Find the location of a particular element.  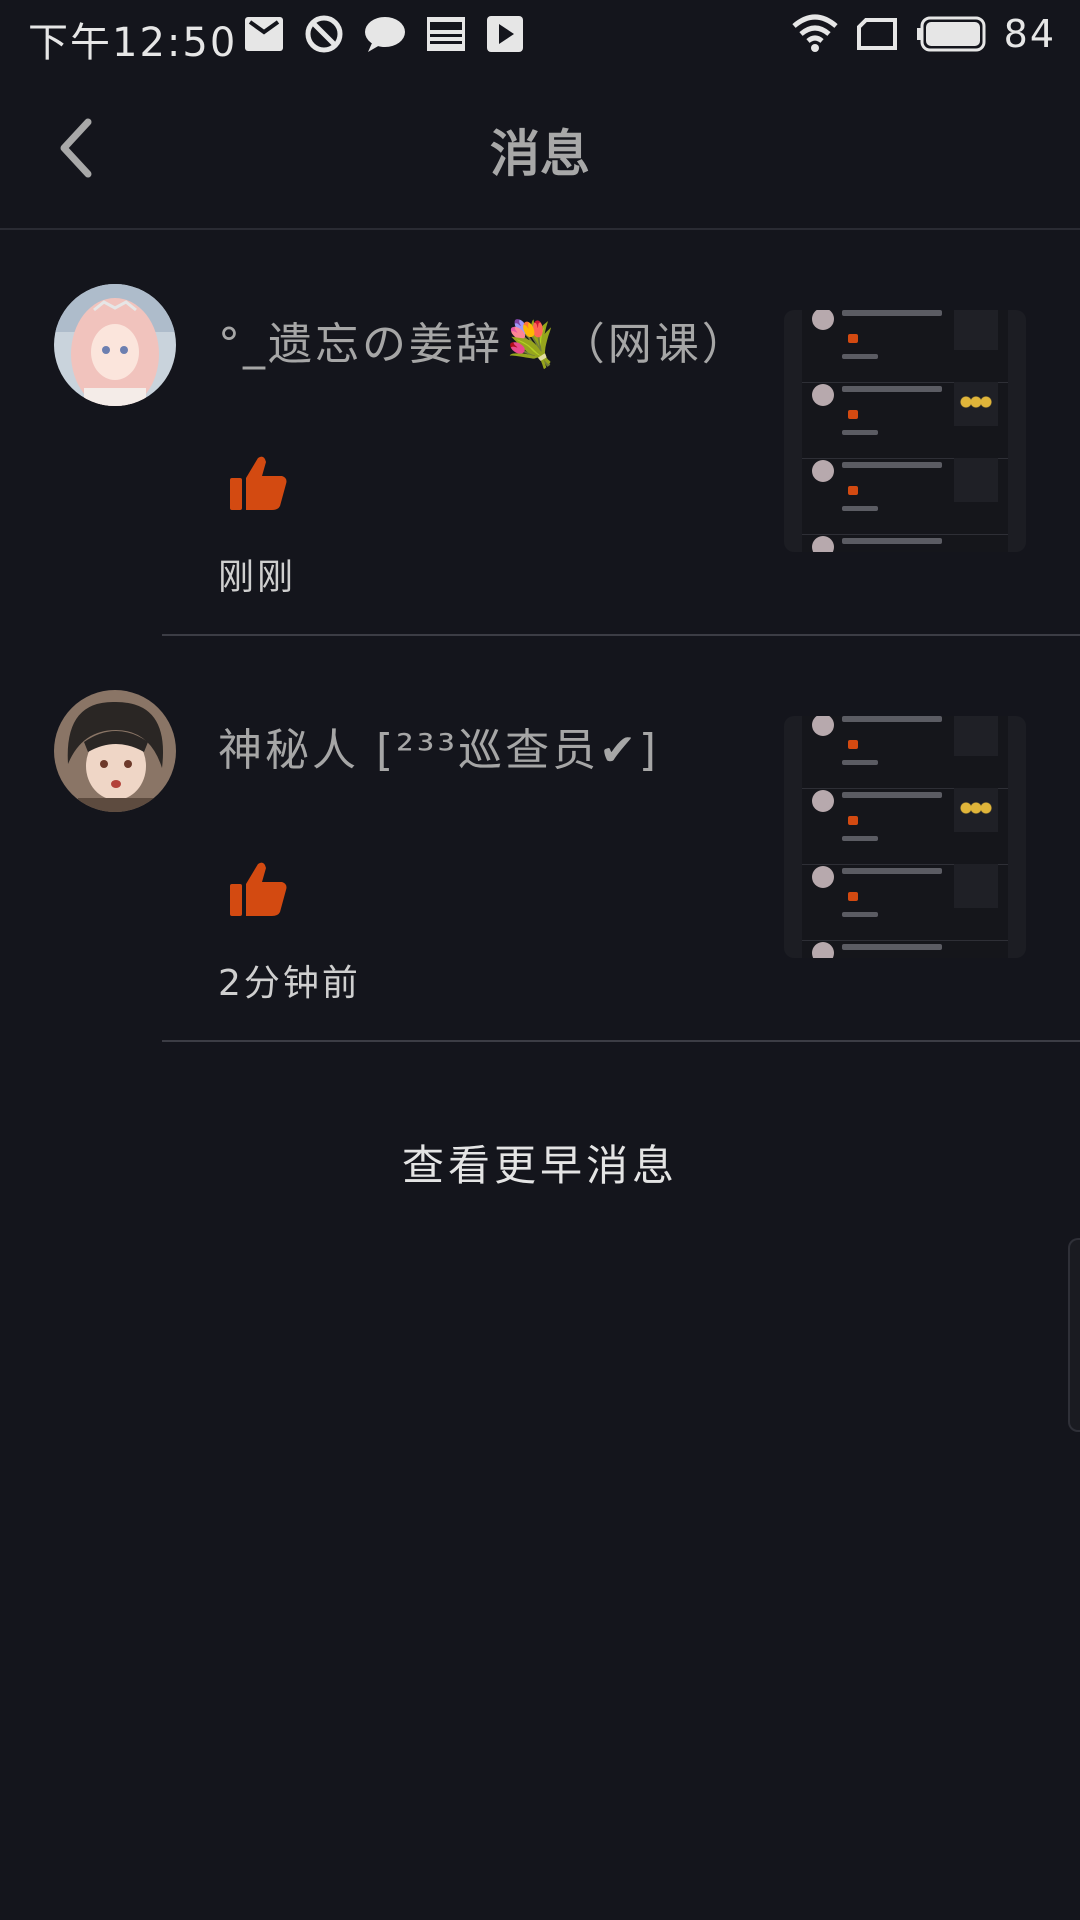

header: 消息 is located at coordinates (540, 149).